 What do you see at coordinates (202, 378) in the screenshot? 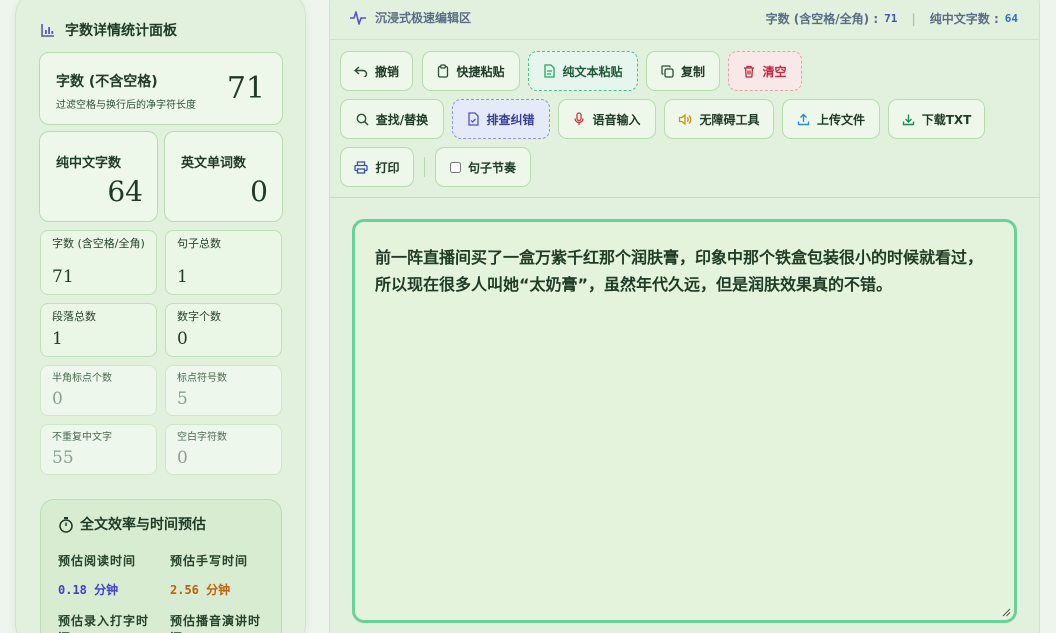
I see `stat-label: 标点符号数` at bounding box center [202, 378].